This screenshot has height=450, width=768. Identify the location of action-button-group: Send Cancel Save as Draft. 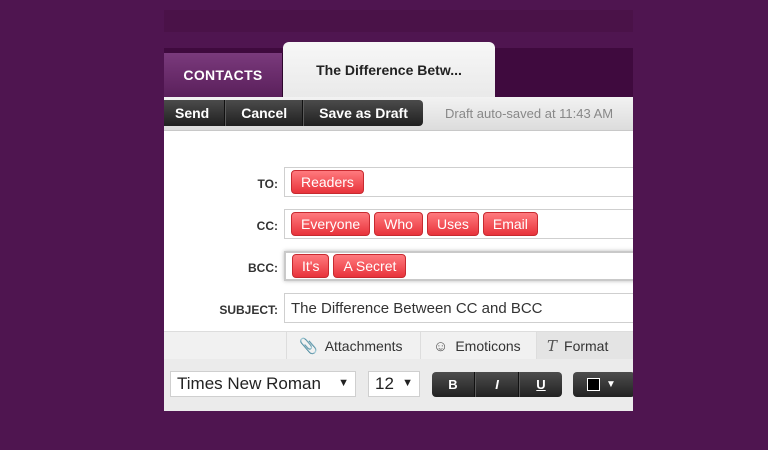
(293, 113).